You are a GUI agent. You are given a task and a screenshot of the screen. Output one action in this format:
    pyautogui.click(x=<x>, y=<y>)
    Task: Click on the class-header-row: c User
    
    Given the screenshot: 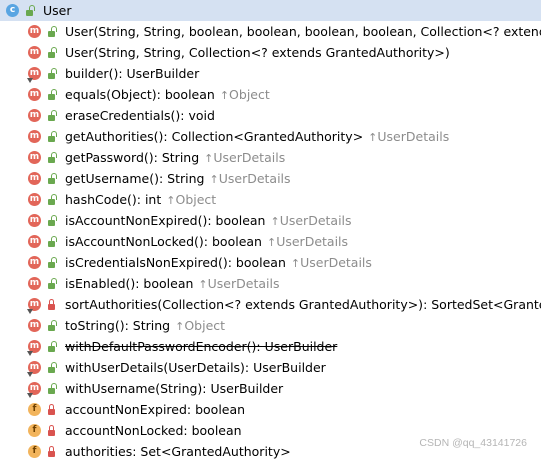 What is the action you would take?
    pyautogui.click(x=270, y=10)
    